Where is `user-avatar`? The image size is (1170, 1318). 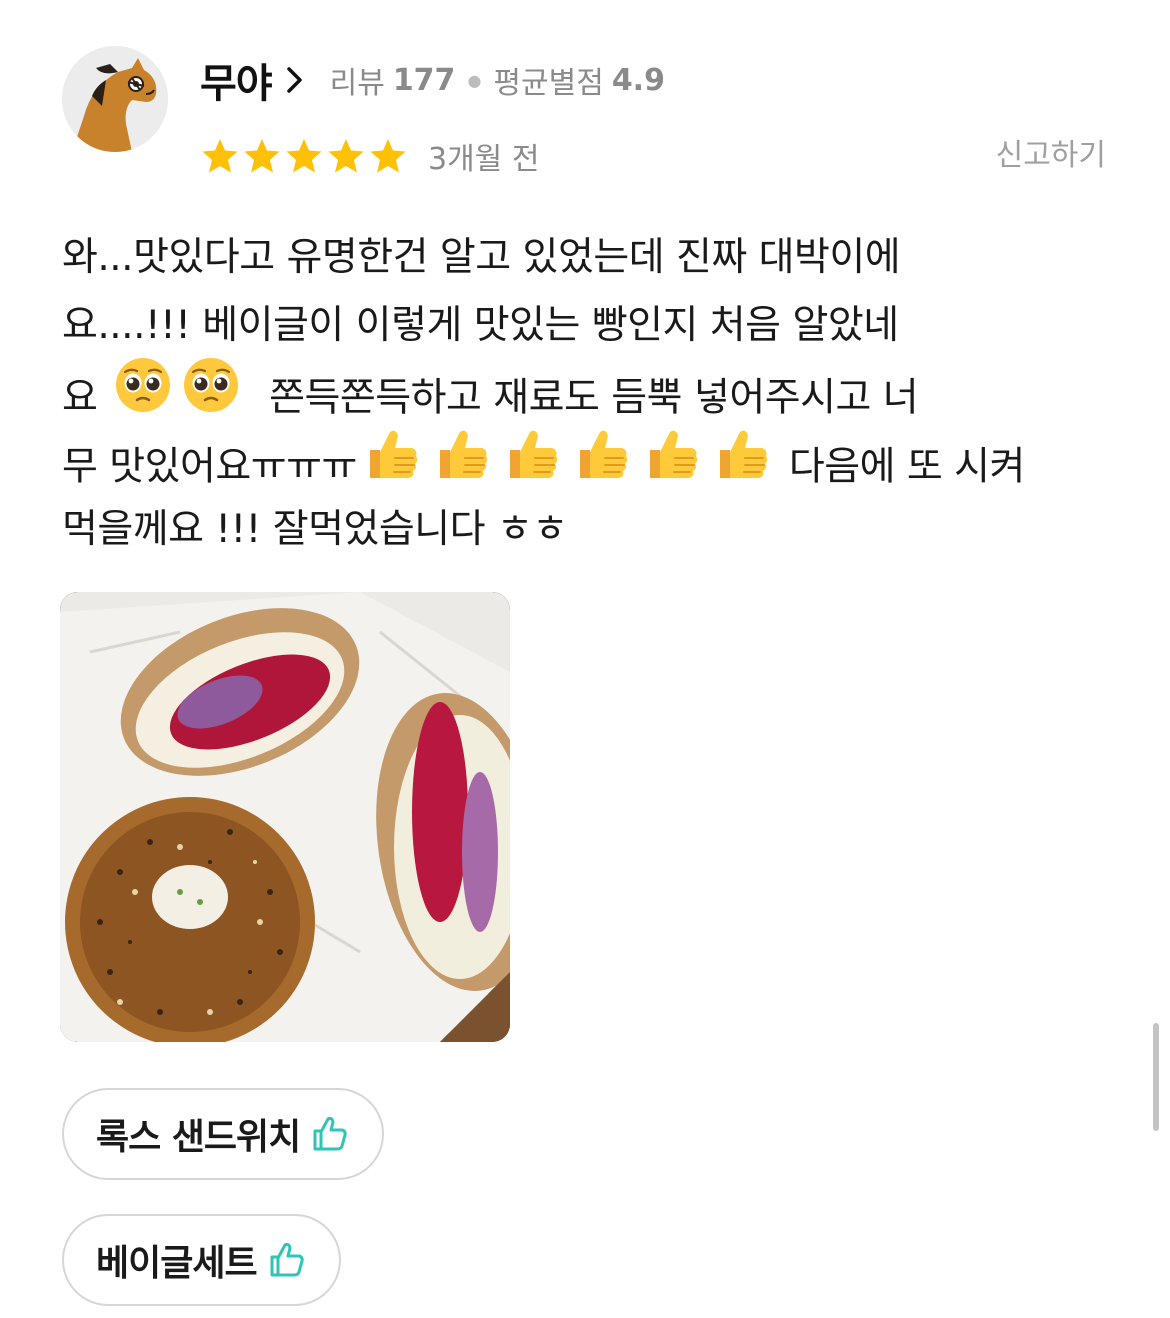
user-avatar is located at coordinates (115, 99).